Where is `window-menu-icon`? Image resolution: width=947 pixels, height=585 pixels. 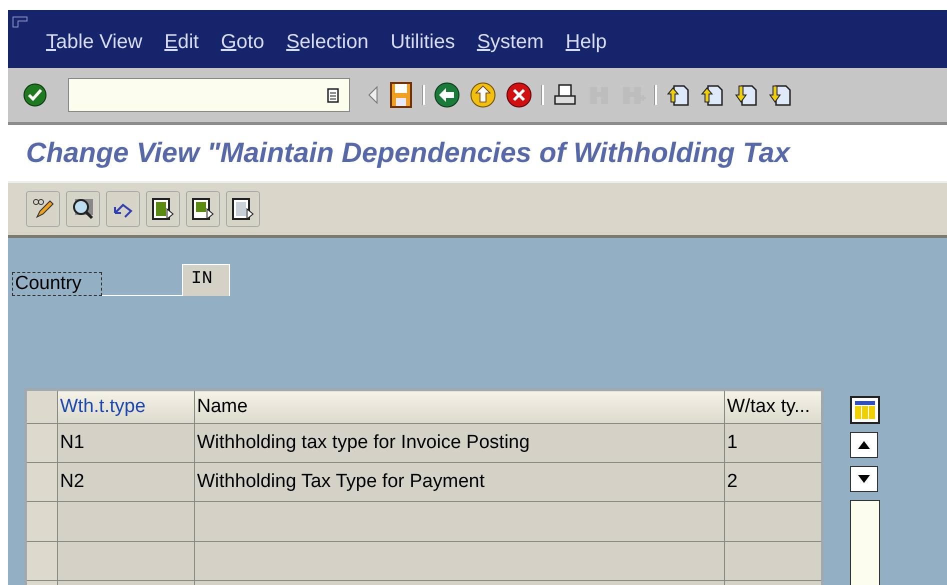
window-menu-icon is located at coordinates (20, 22).